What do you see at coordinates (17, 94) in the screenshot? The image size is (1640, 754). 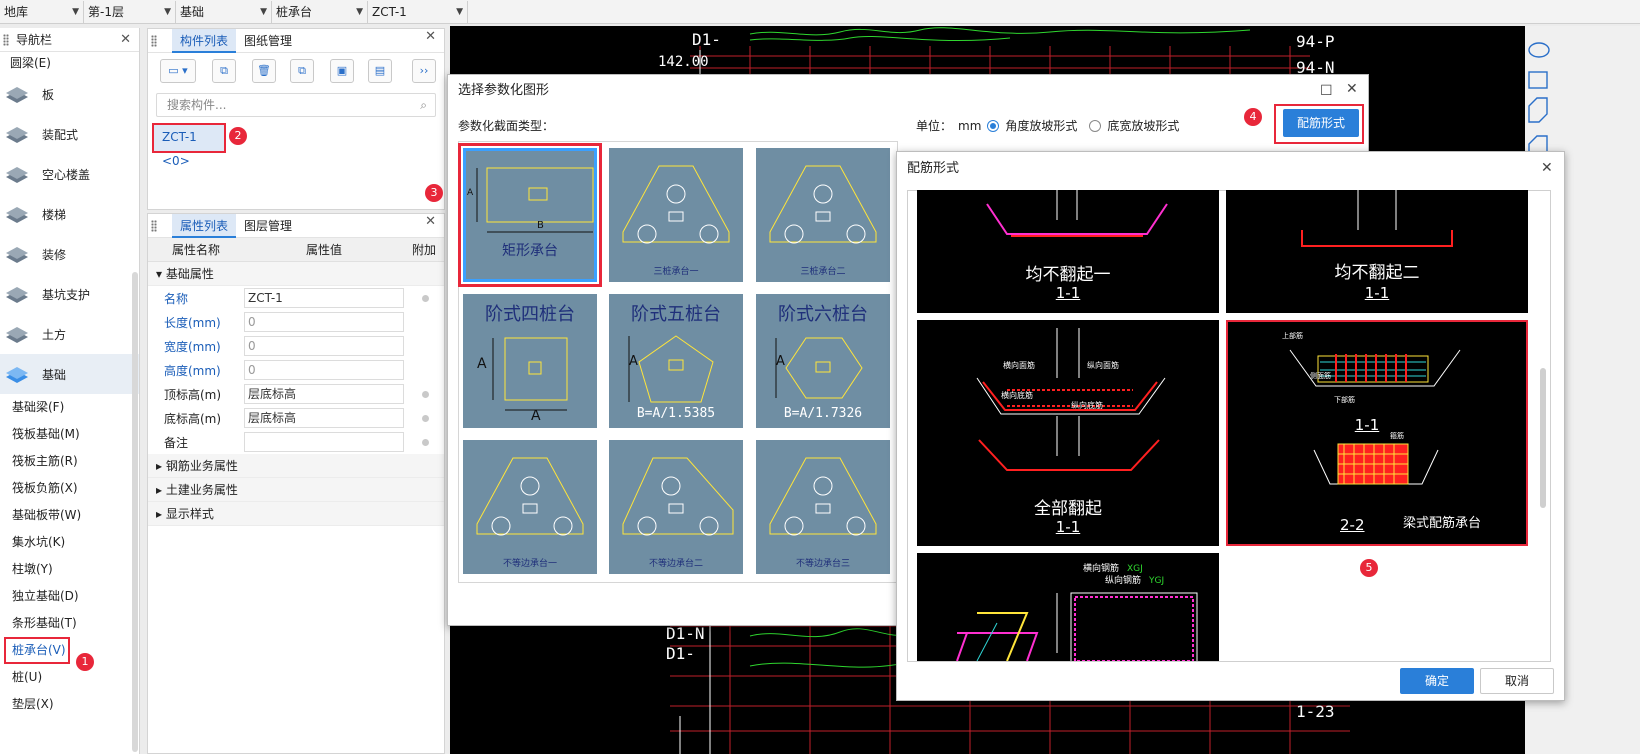 I see `slab-icon` at bounding box center [17, 94].